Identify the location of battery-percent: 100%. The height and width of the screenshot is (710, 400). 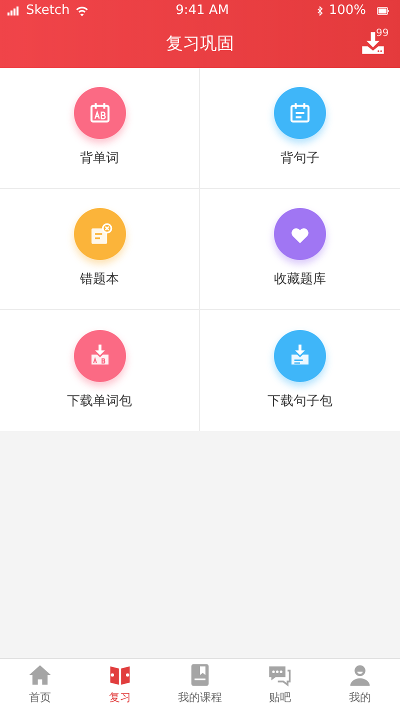
(347, 11).